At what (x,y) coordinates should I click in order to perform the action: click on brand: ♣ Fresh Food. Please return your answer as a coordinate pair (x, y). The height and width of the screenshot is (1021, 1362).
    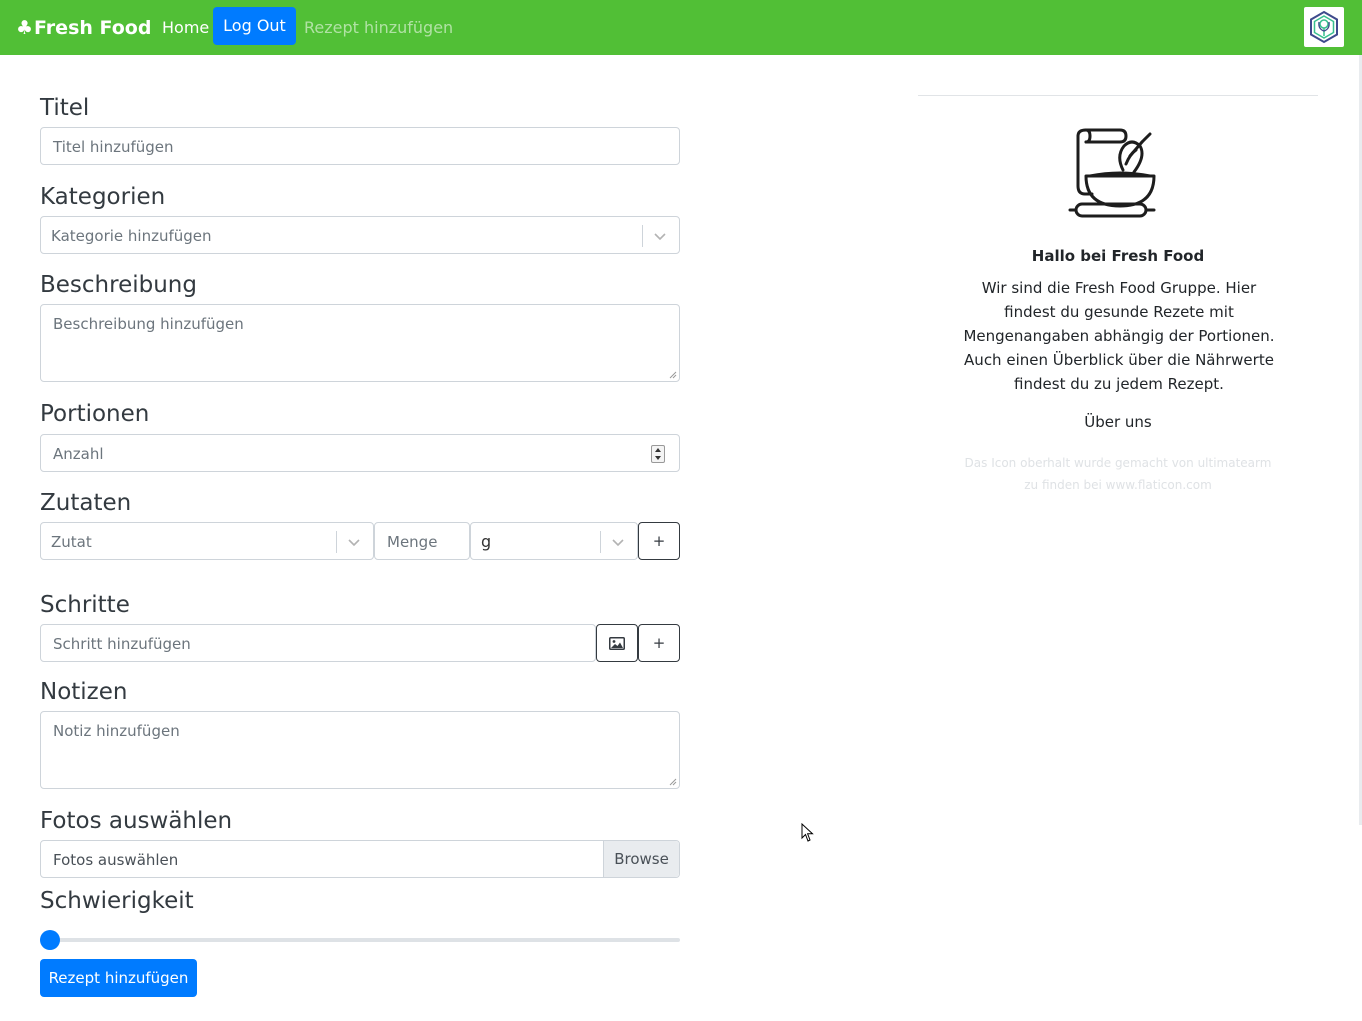
    Looking at the image, I should click on (83, 28).